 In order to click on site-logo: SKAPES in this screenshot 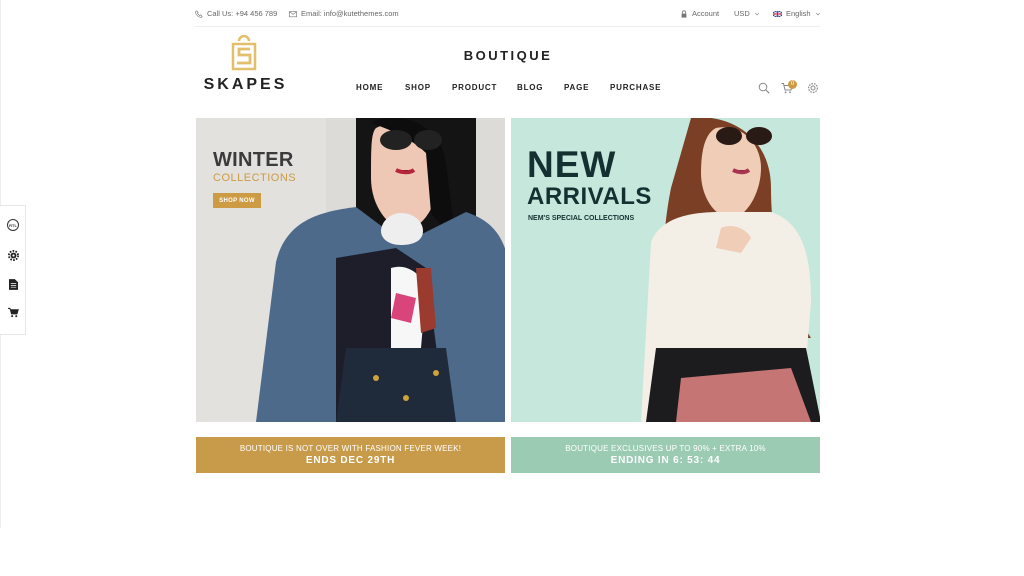, I will do `click(245, 65)`.